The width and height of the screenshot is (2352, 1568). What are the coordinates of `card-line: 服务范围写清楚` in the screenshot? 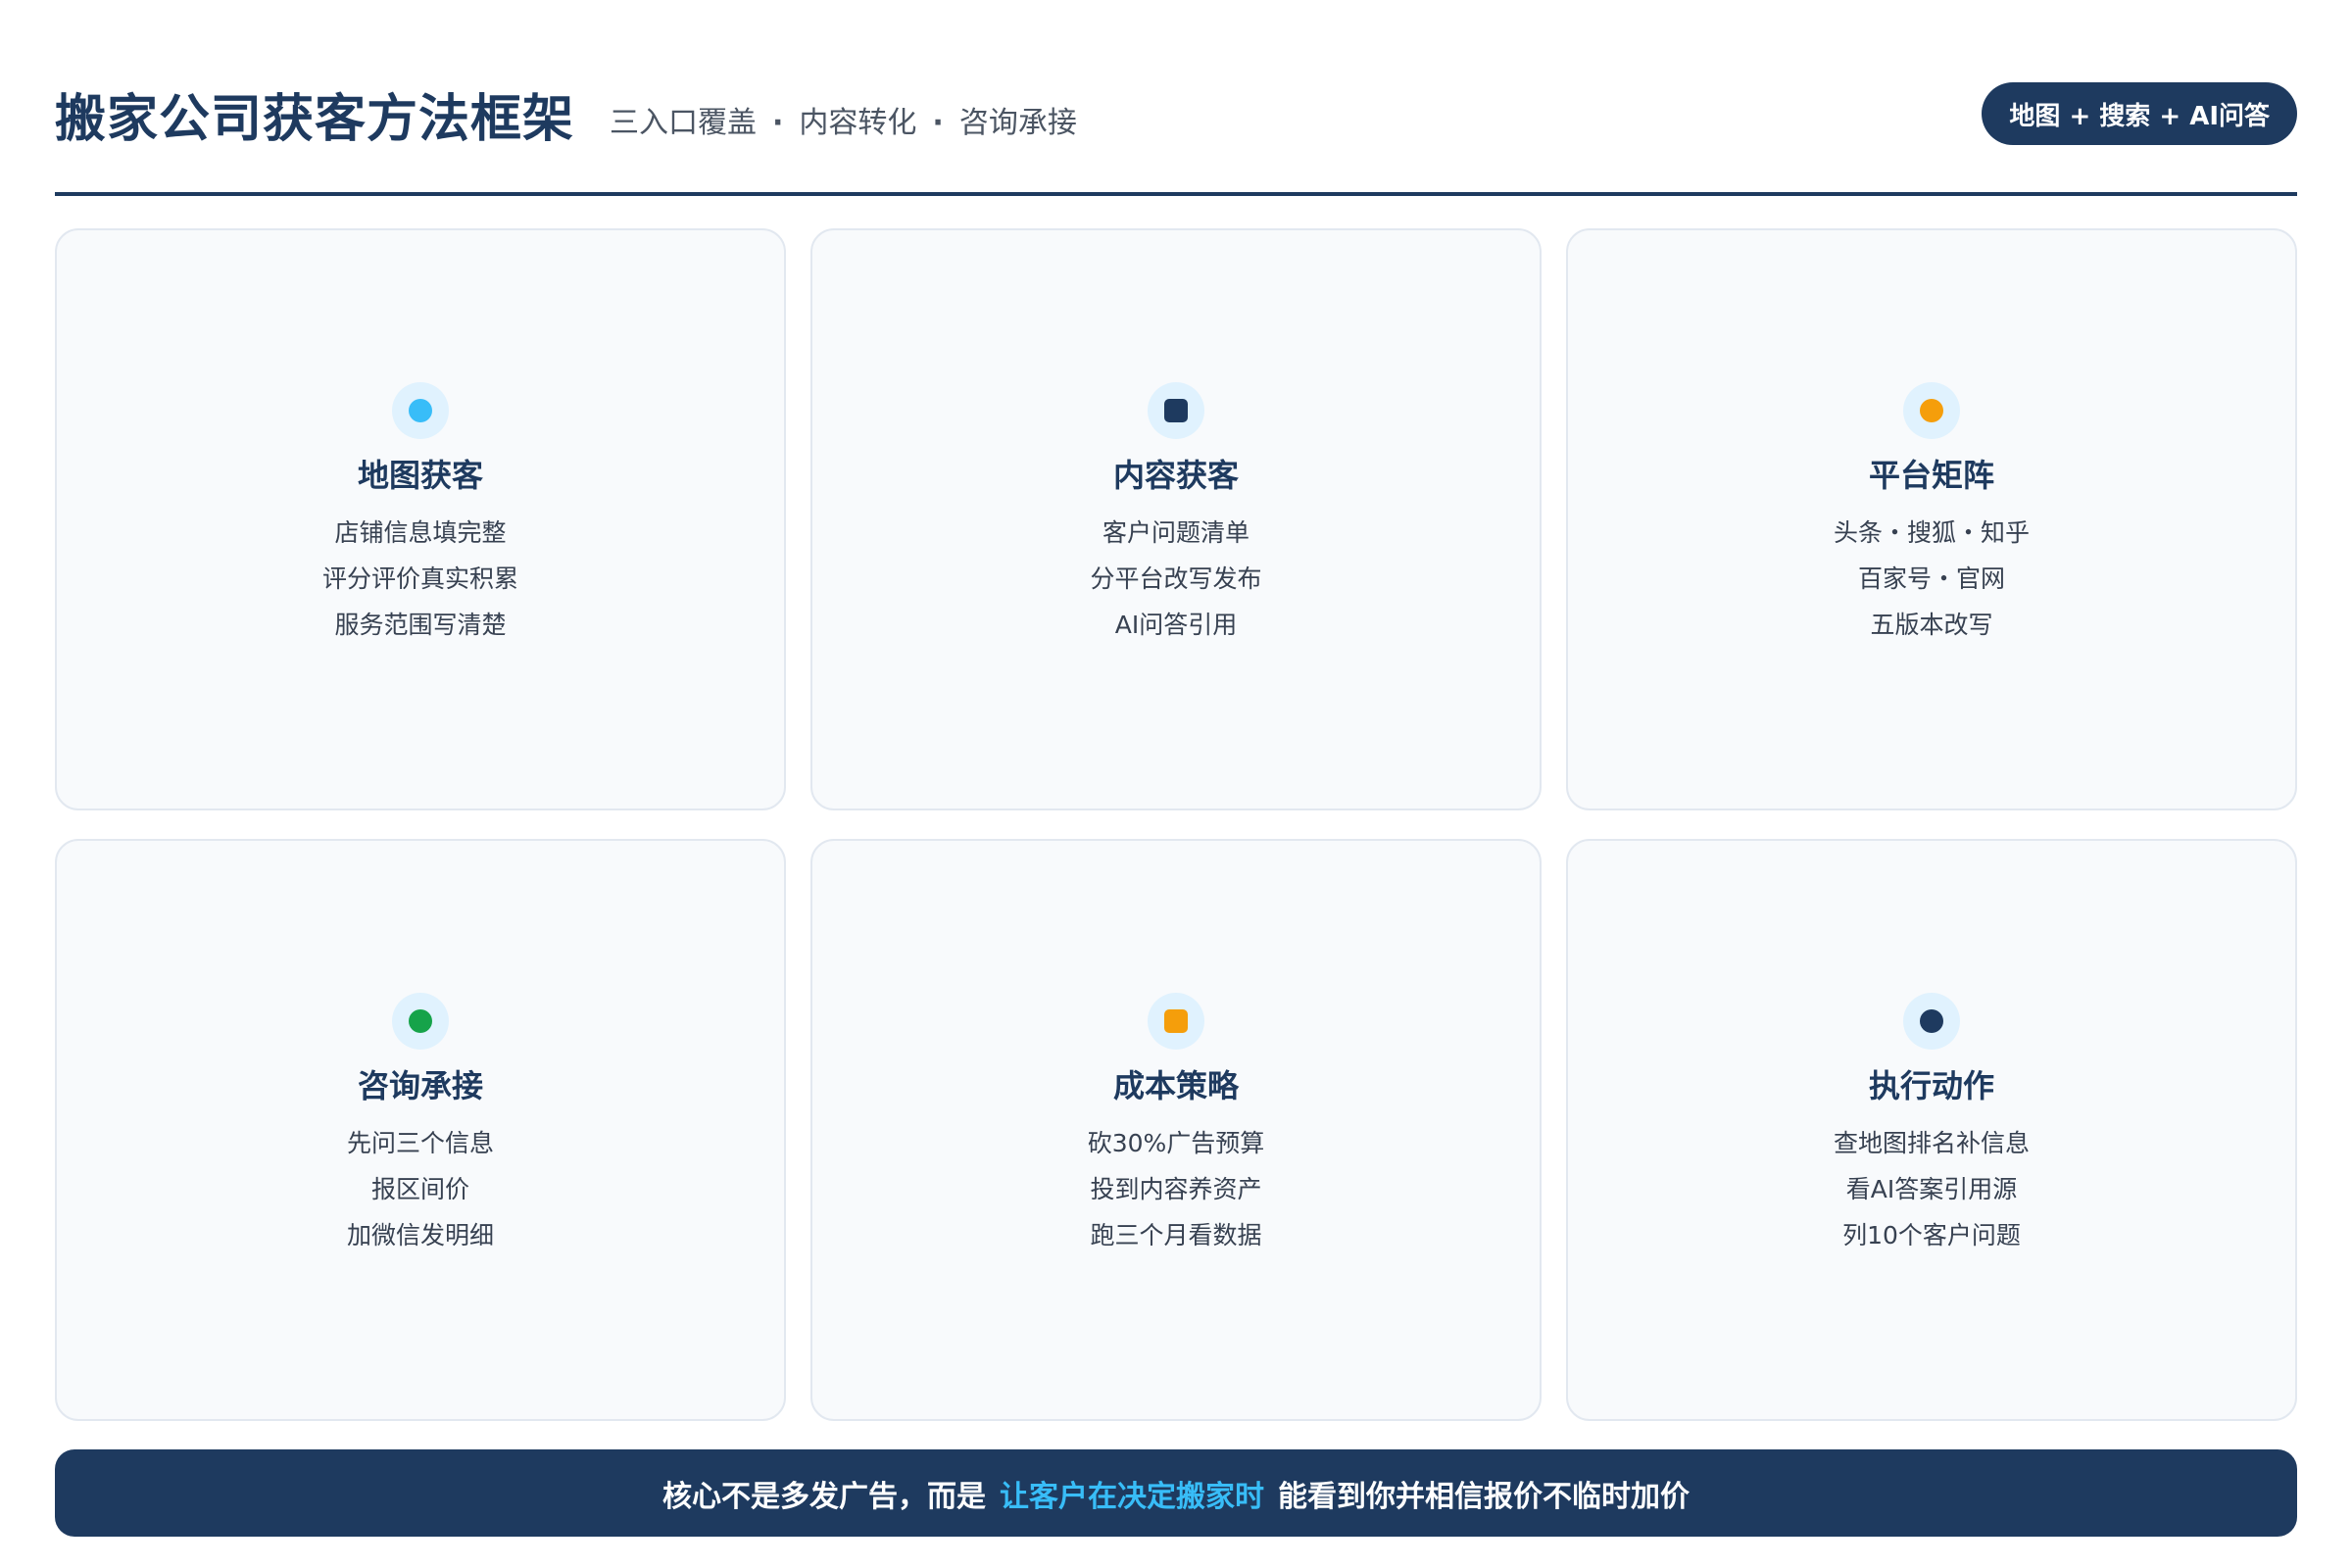 It's located at (420, 624).